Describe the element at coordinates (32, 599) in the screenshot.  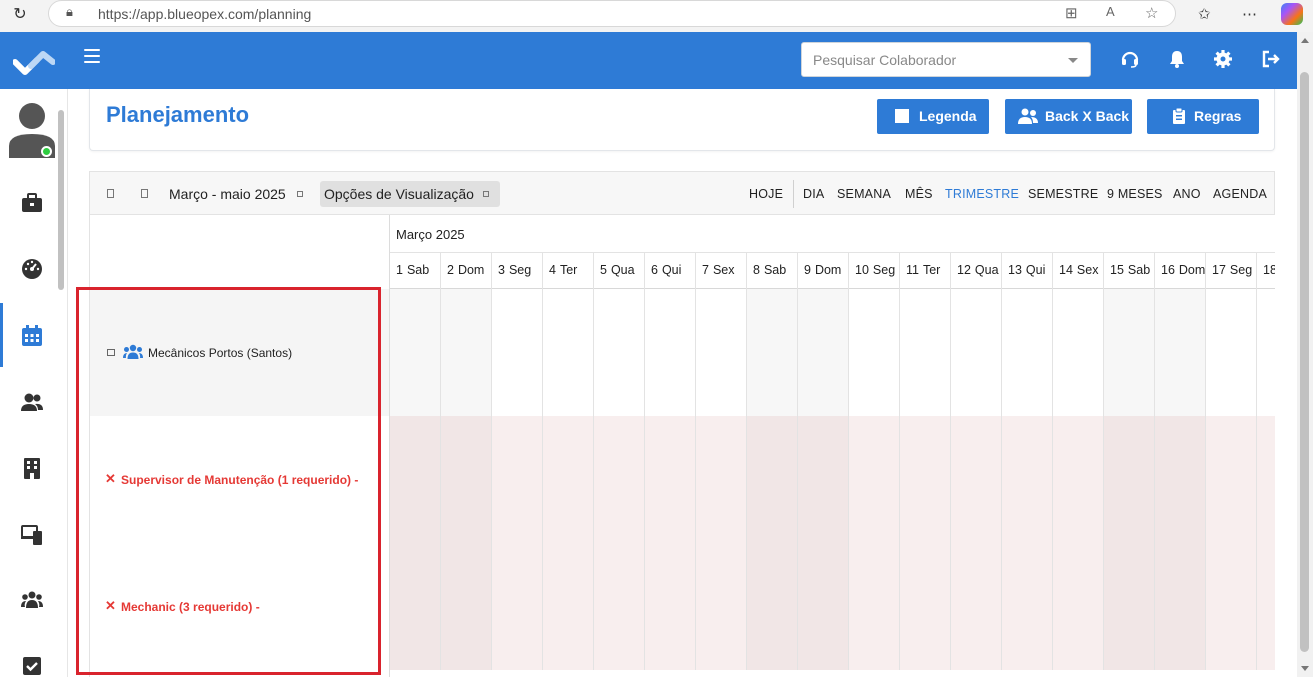
I see `sidebar-item-teams` at that location.